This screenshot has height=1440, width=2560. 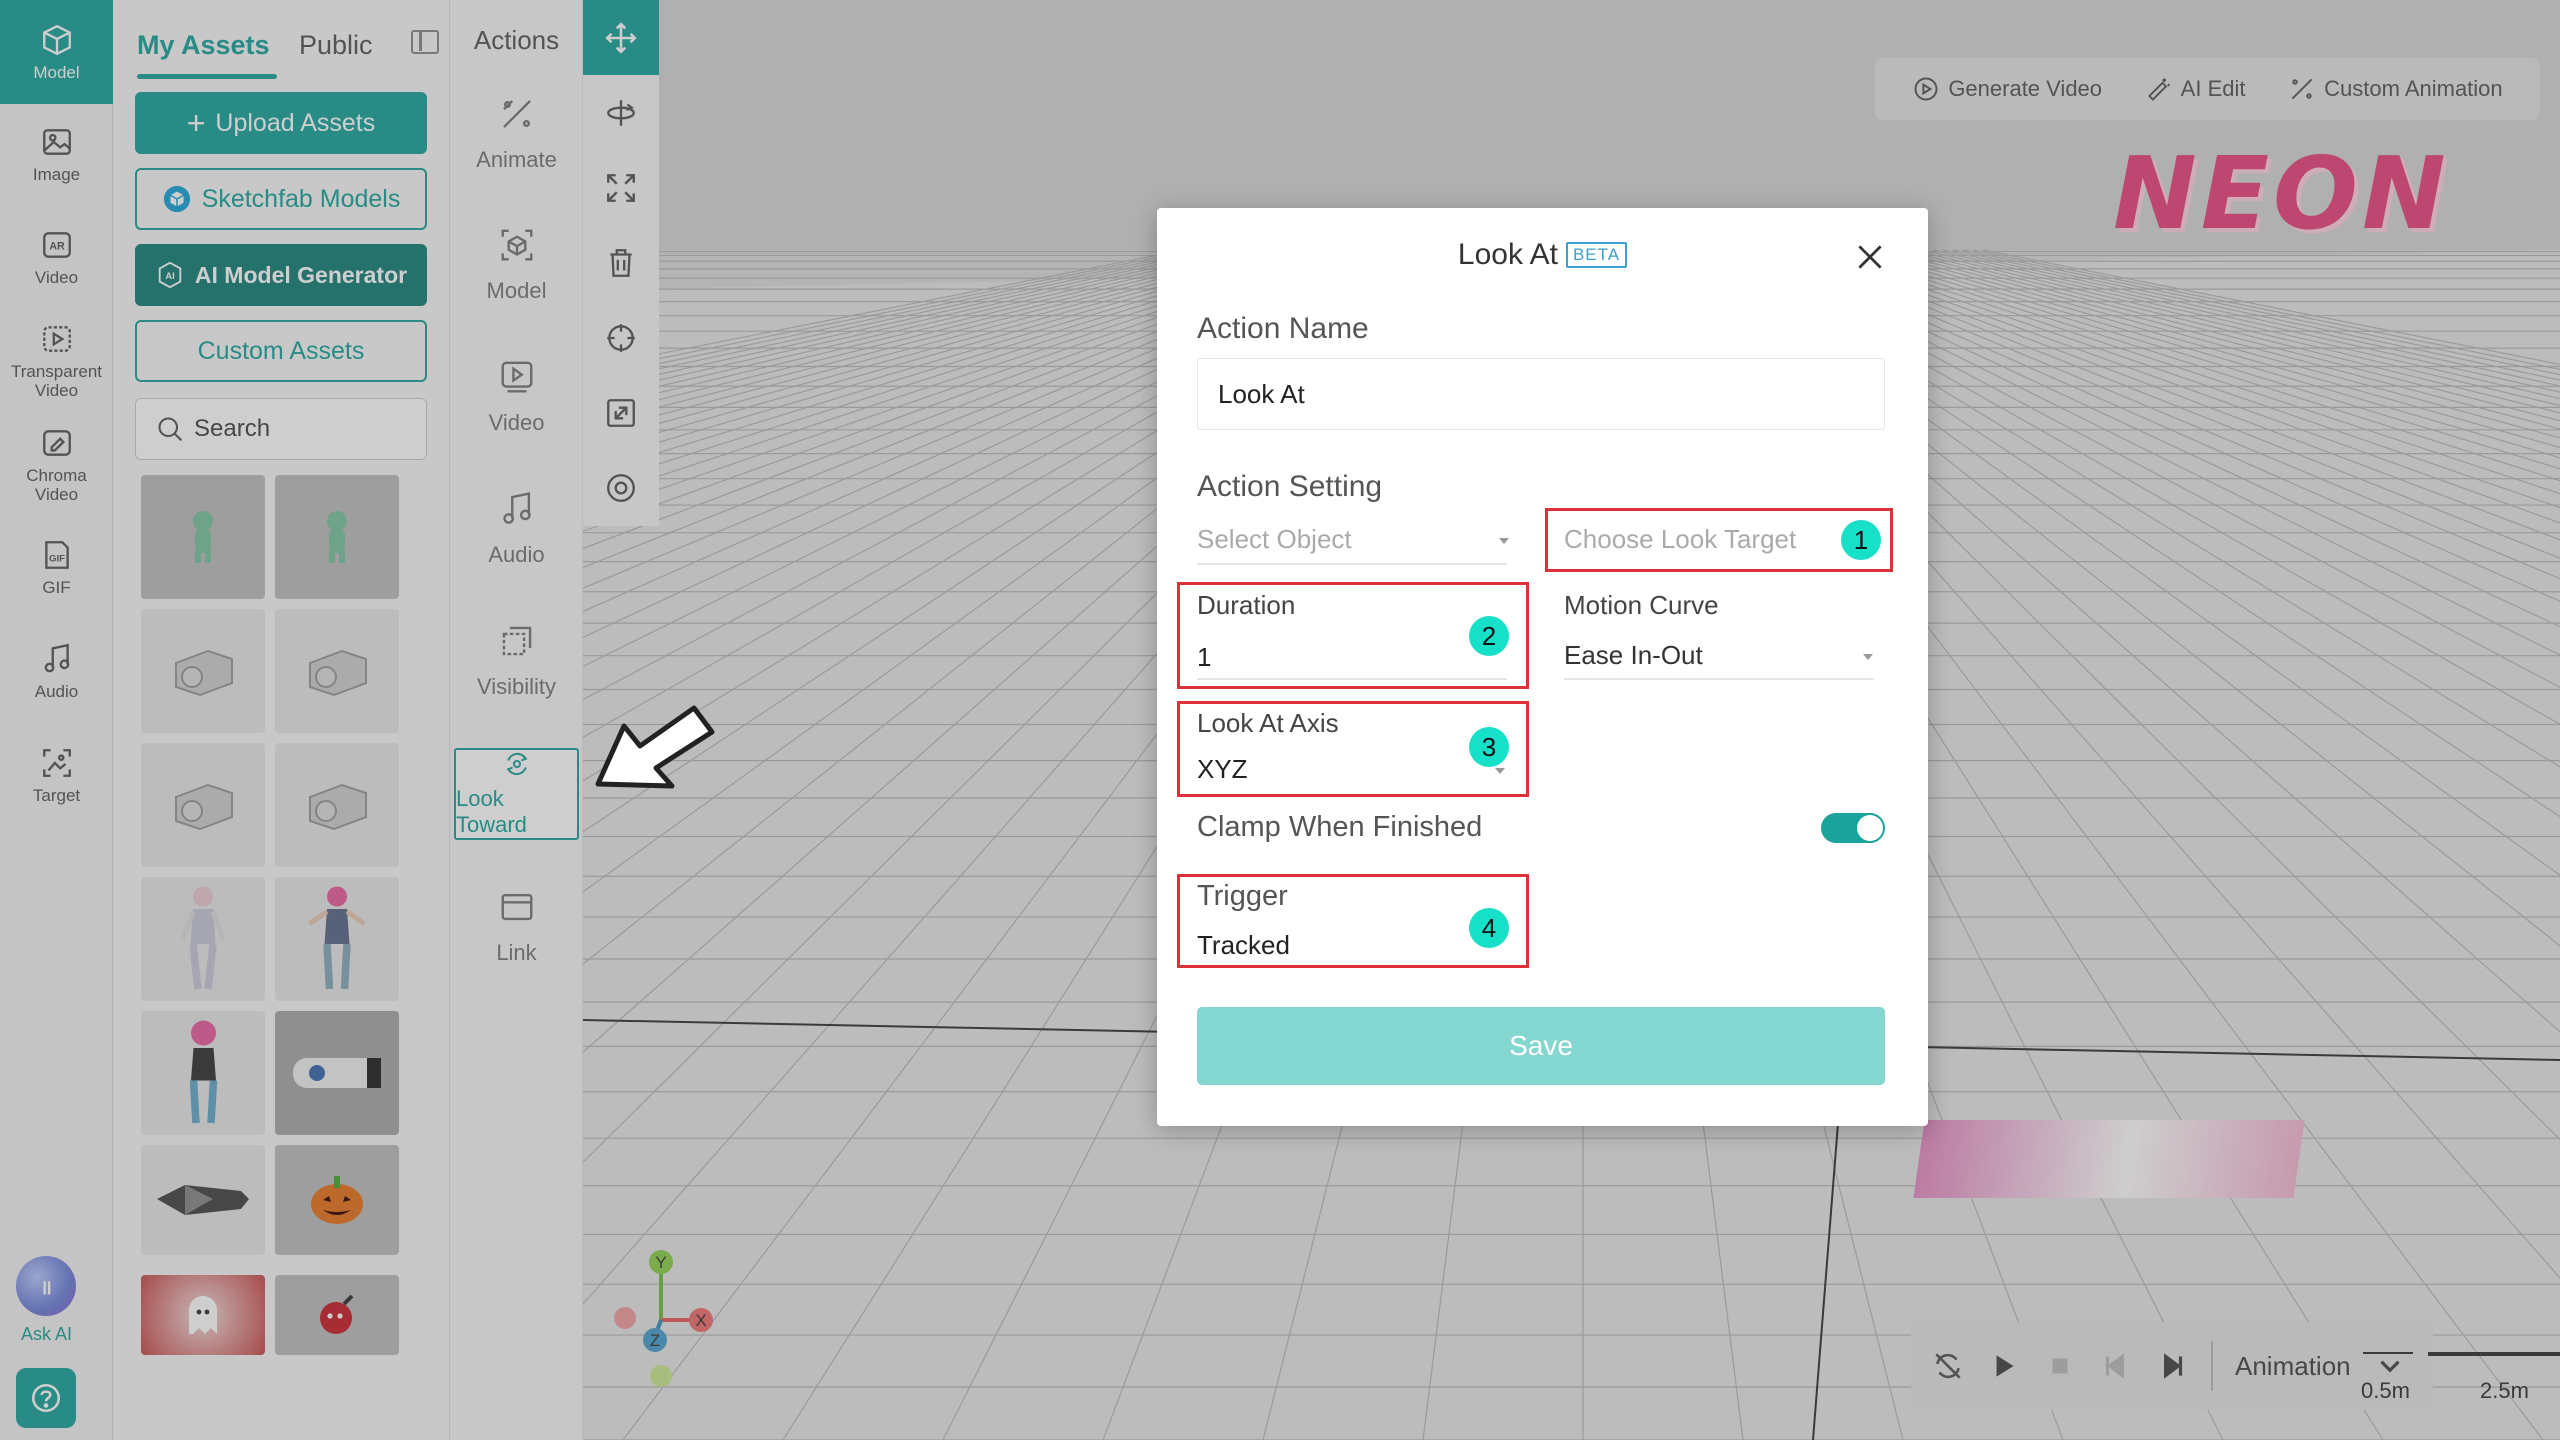 What do you see at coordinates (2116, 1366) in the screenshot?
I see `step-back-icon` at bounding box center [2116, 1366].